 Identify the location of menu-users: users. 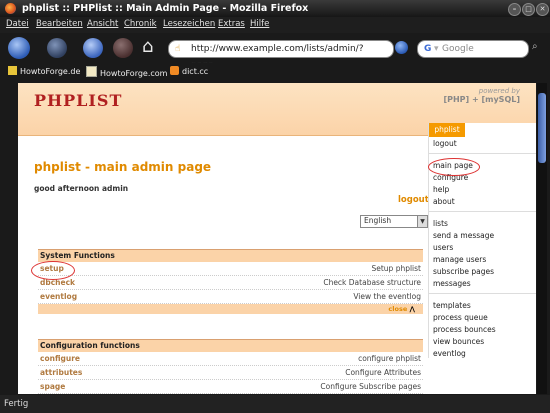
(443, 247).